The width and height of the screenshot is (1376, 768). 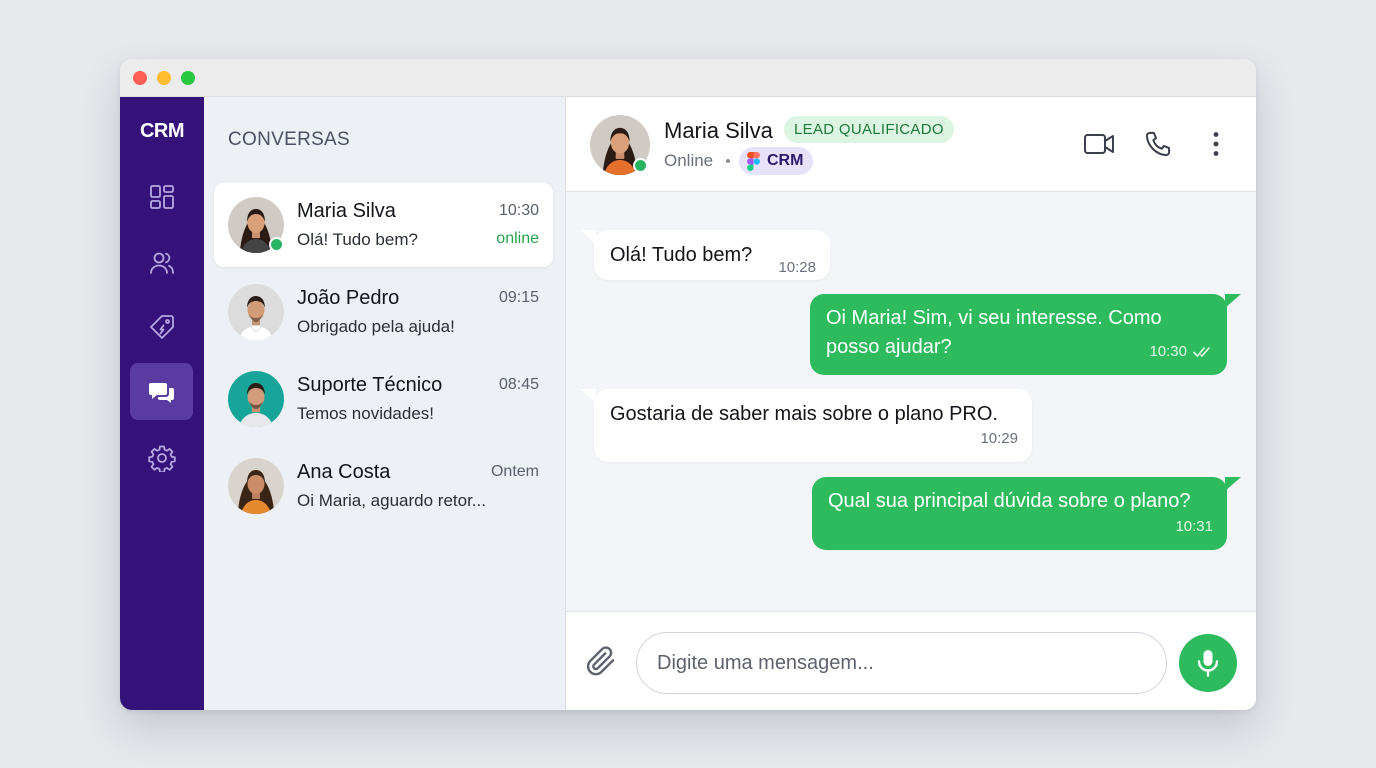 I want to click on gear-icon, so click(x=161, y=458).